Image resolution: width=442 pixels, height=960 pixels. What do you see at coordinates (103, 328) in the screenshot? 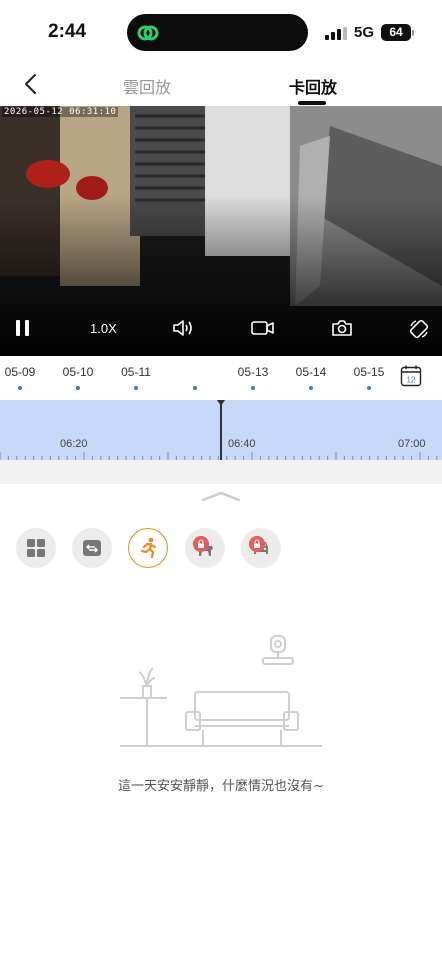
I see `playback-speed-button: 1.0X` at bounding box center [103, 328].